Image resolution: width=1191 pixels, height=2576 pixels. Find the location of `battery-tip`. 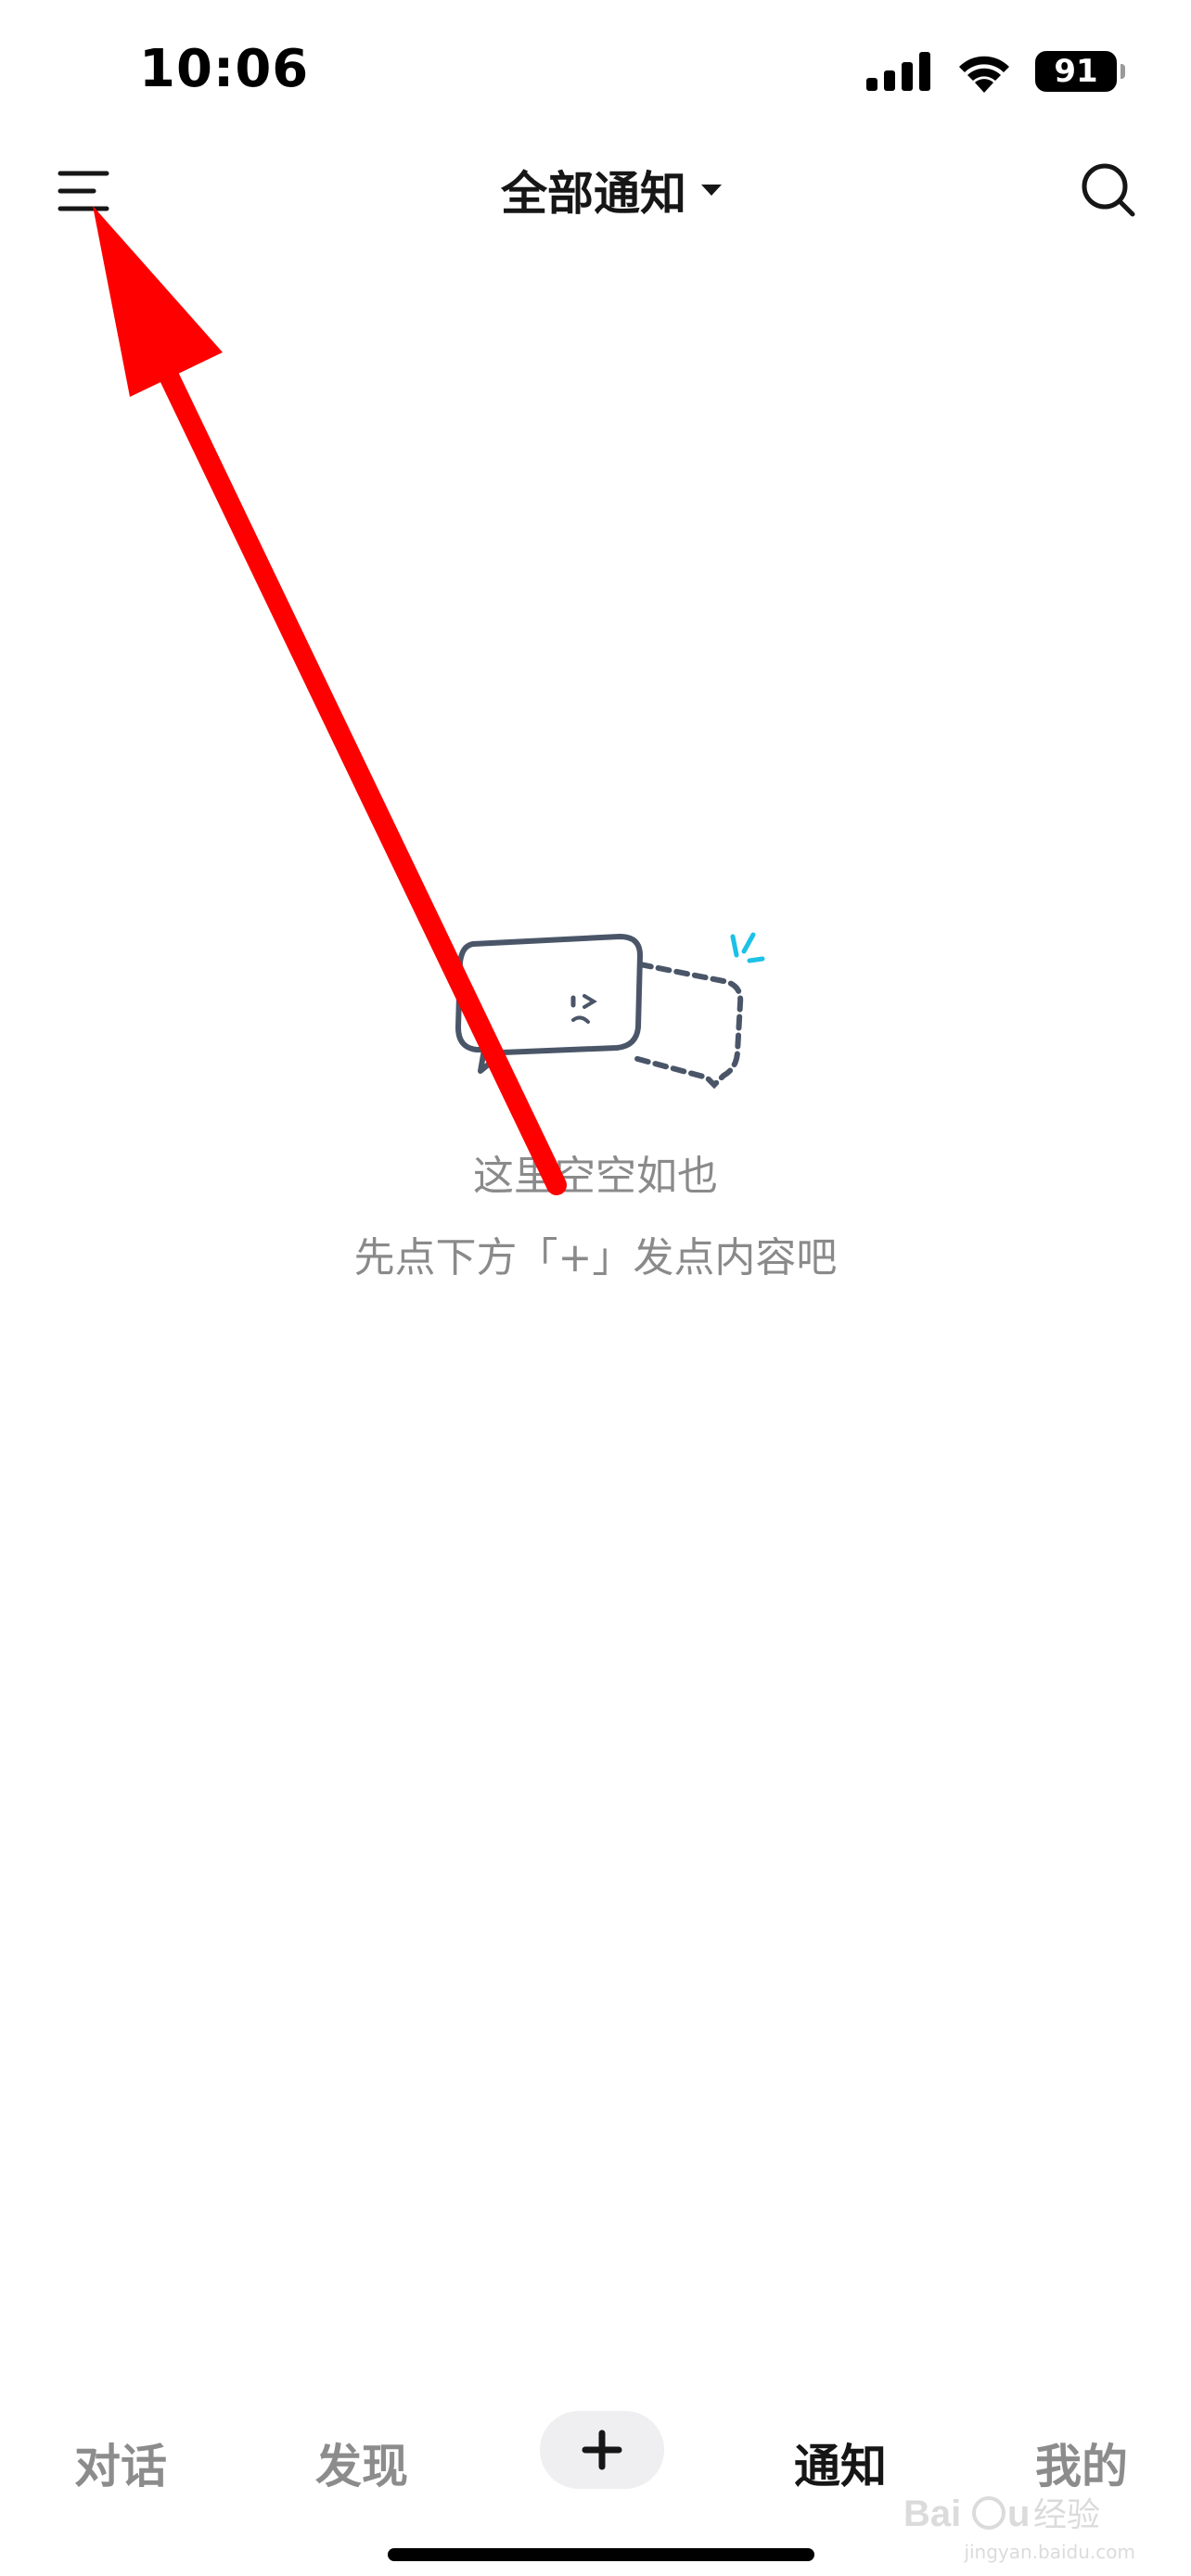

battery-tip is located at coordinates (1123, 71).